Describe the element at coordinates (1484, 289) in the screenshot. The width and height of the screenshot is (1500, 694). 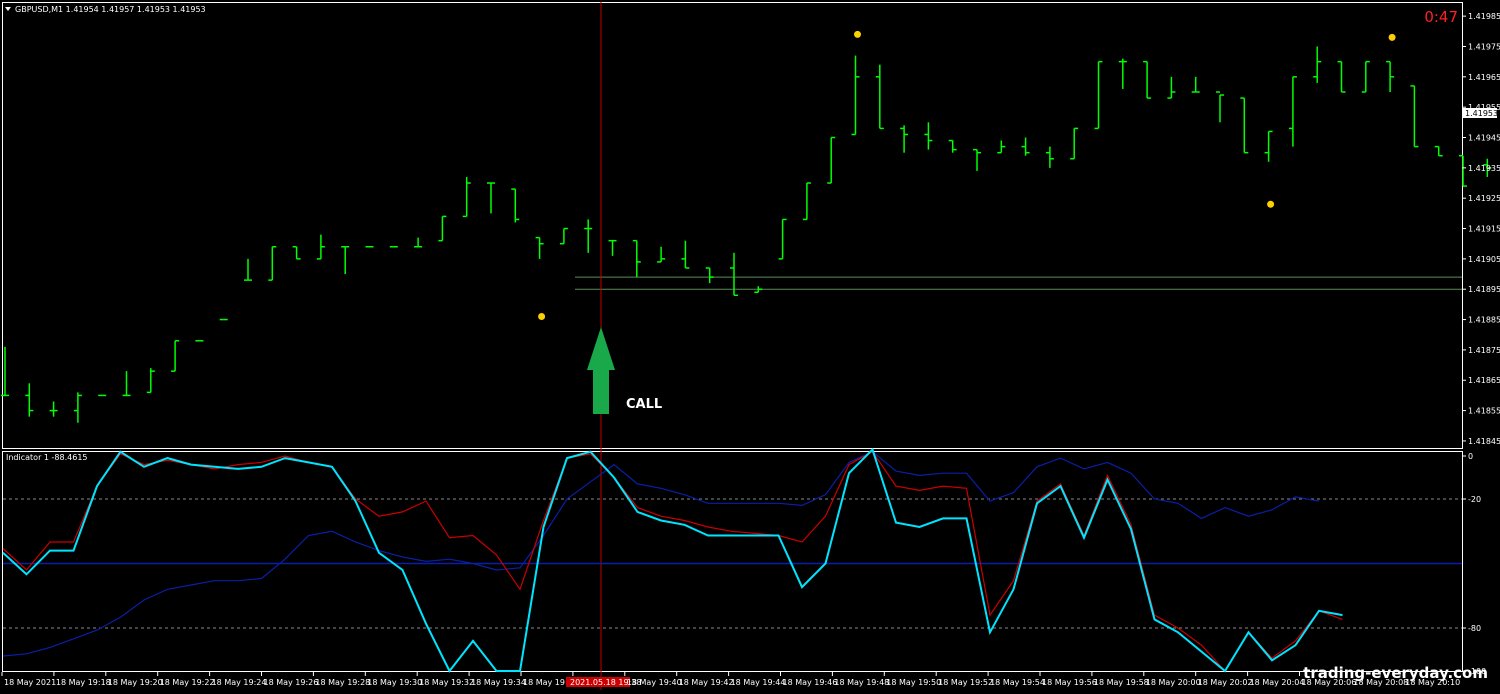
I see `price-axis-label: 1.41895` at that location.